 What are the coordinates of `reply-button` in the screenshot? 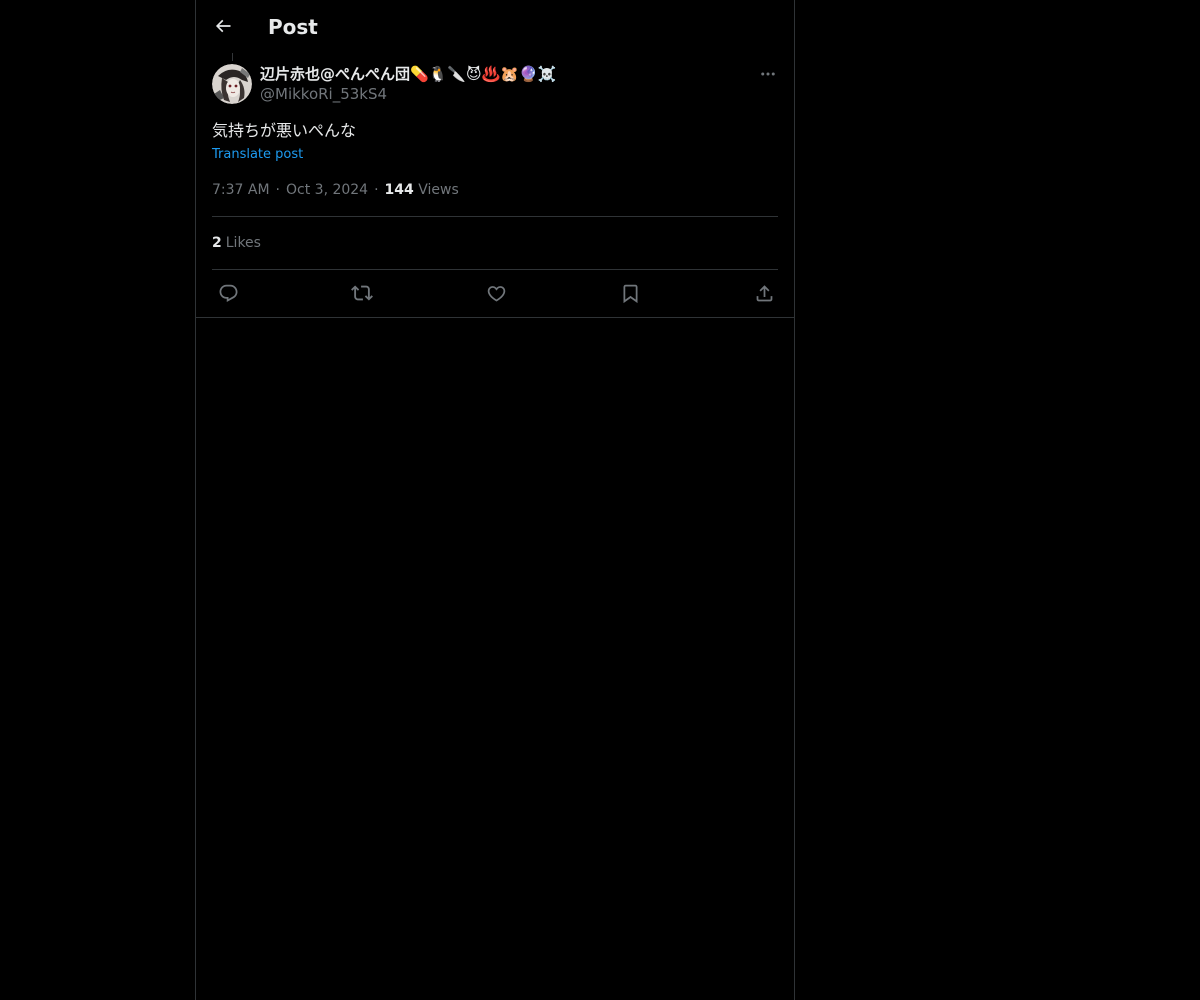 It's located at (228, 293).